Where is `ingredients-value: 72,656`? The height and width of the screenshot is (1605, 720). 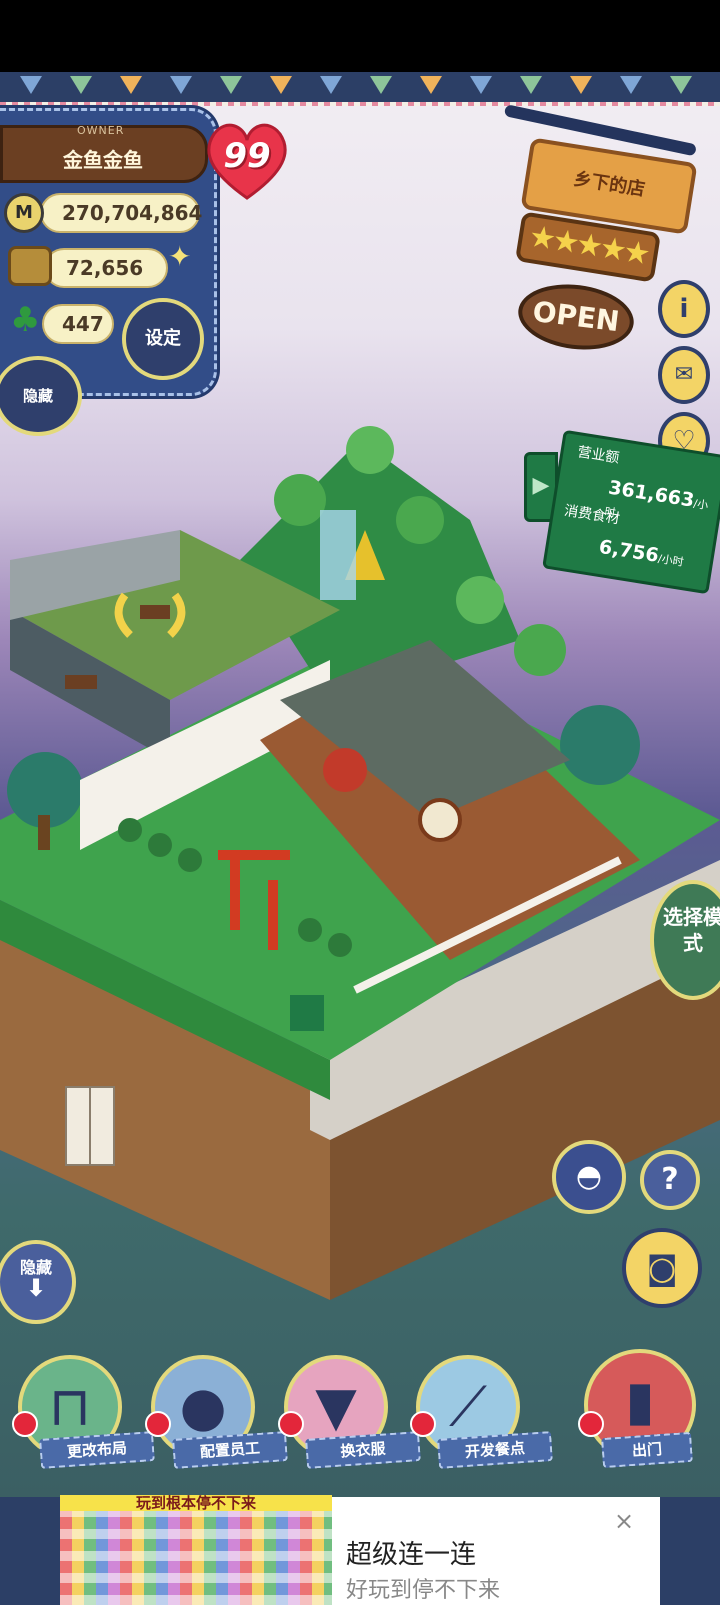
ingredients-value: 72,656 is located at coordinates (105, 268).